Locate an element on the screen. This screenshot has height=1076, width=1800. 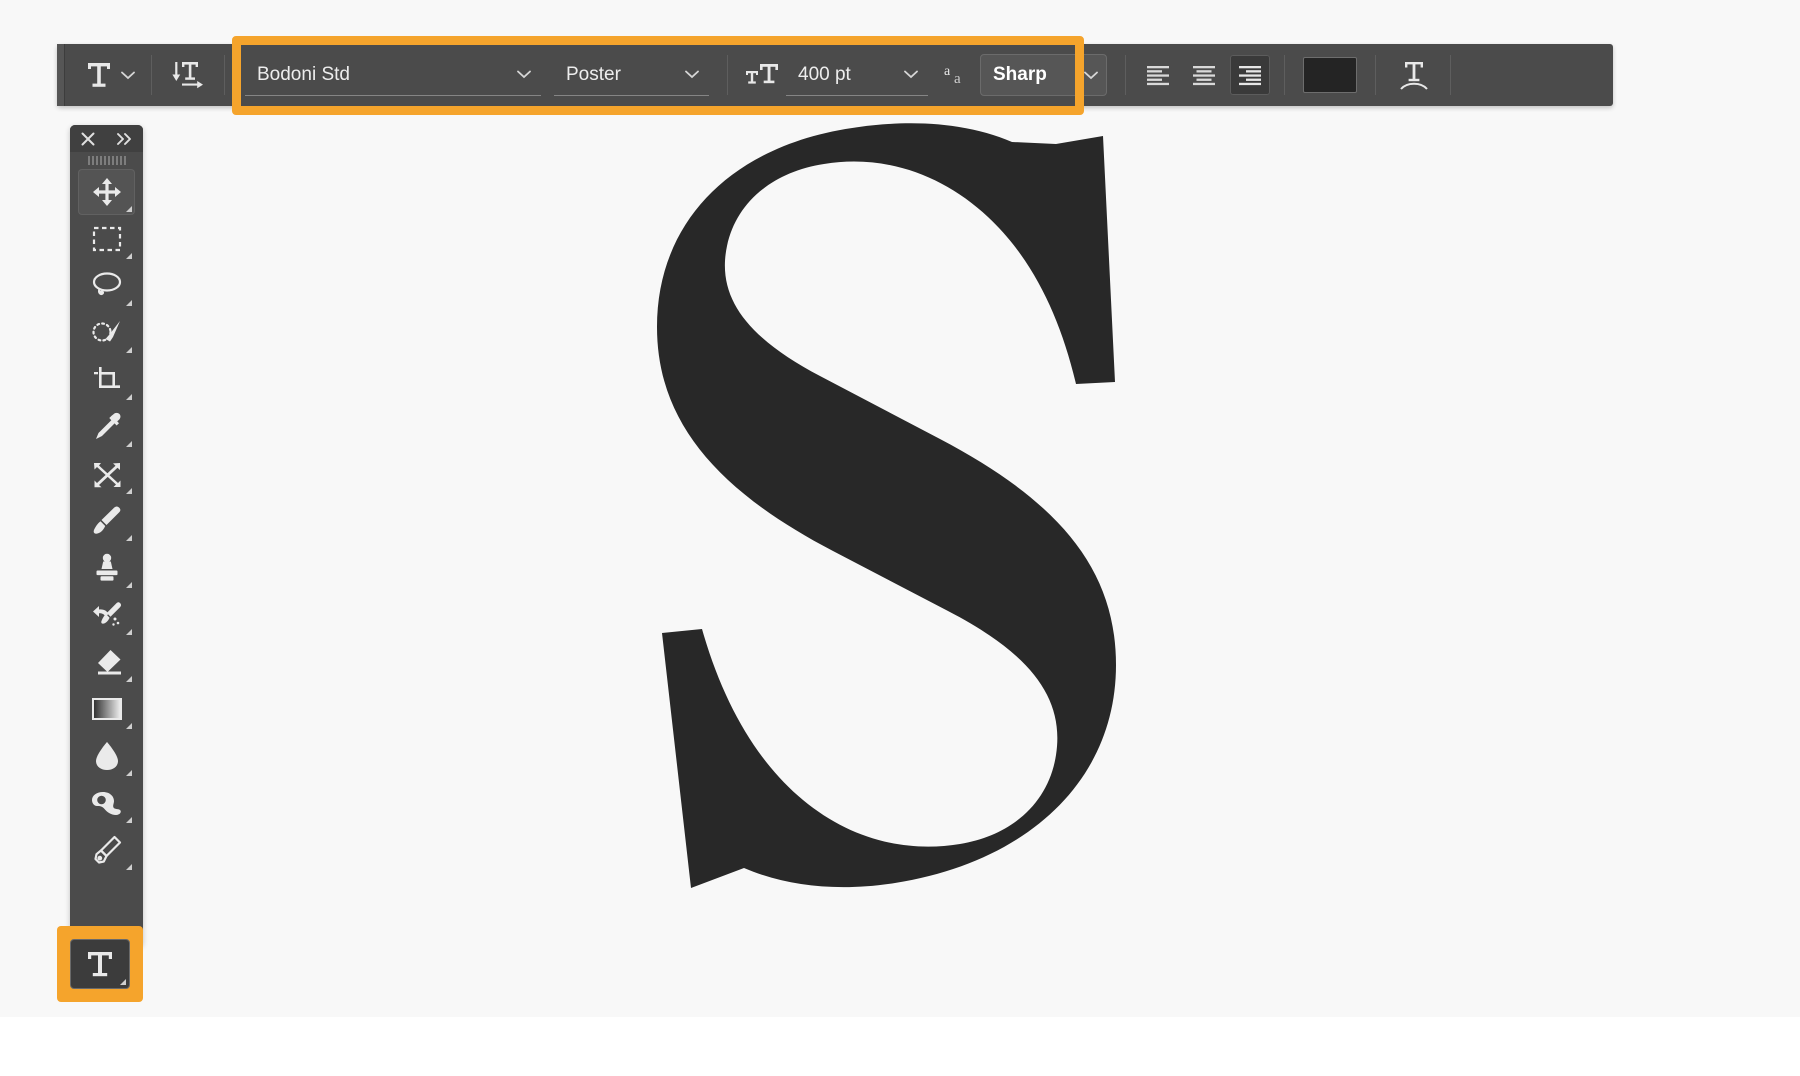
align-center-button is located at coordinates (1204, 75).